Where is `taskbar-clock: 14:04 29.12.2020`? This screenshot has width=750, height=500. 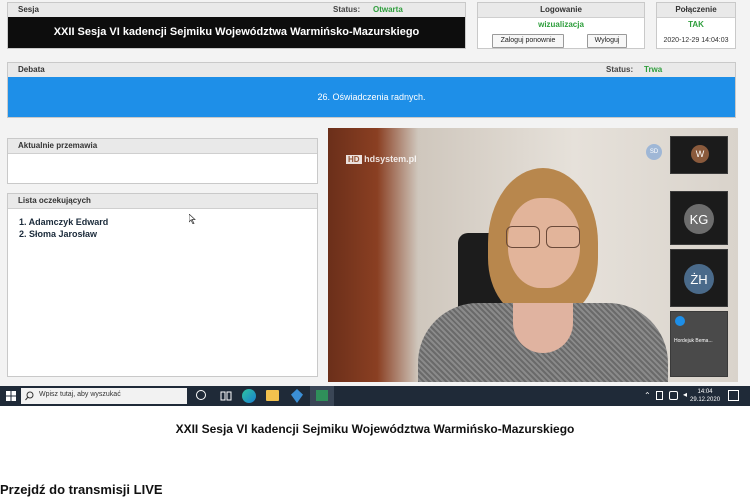 taskbar-clock: 14:04 29.12.2020 is located at coordinates (705, 396).